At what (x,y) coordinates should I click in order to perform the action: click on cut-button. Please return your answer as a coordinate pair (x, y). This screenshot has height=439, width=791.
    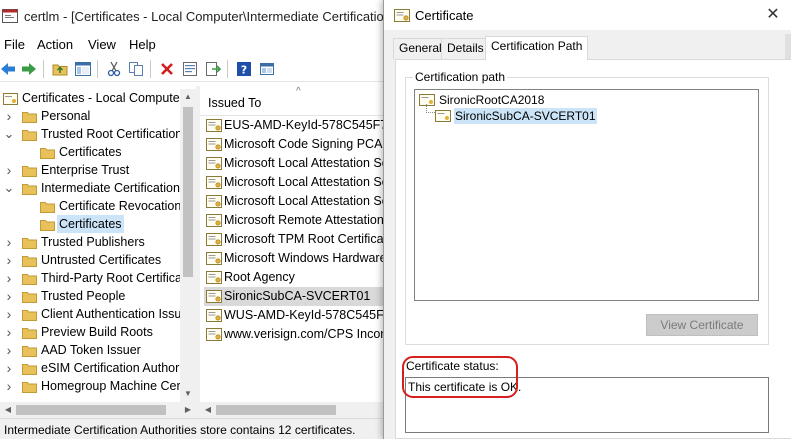
    Looking at the image, I should click on (114, 69).